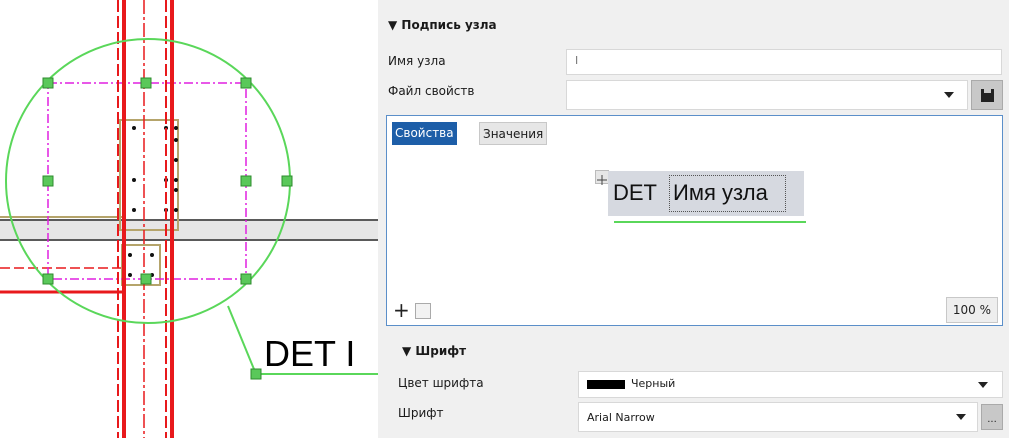  Describe the element at coordinates (424, 133) in the screenshot. I see `tab-properties: Свойства` at that location.